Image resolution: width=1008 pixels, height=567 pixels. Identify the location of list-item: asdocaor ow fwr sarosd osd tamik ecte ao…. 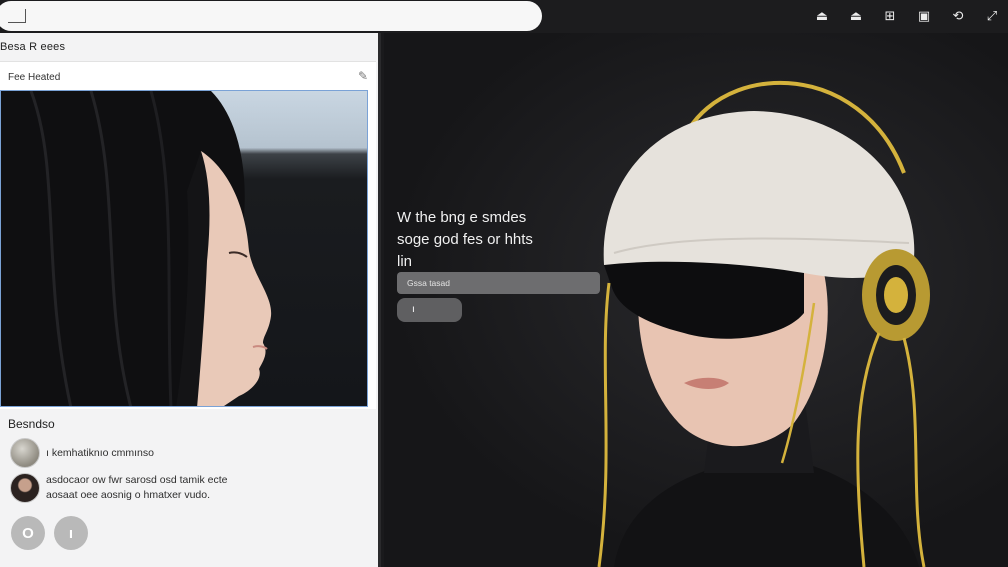
(119, 488).